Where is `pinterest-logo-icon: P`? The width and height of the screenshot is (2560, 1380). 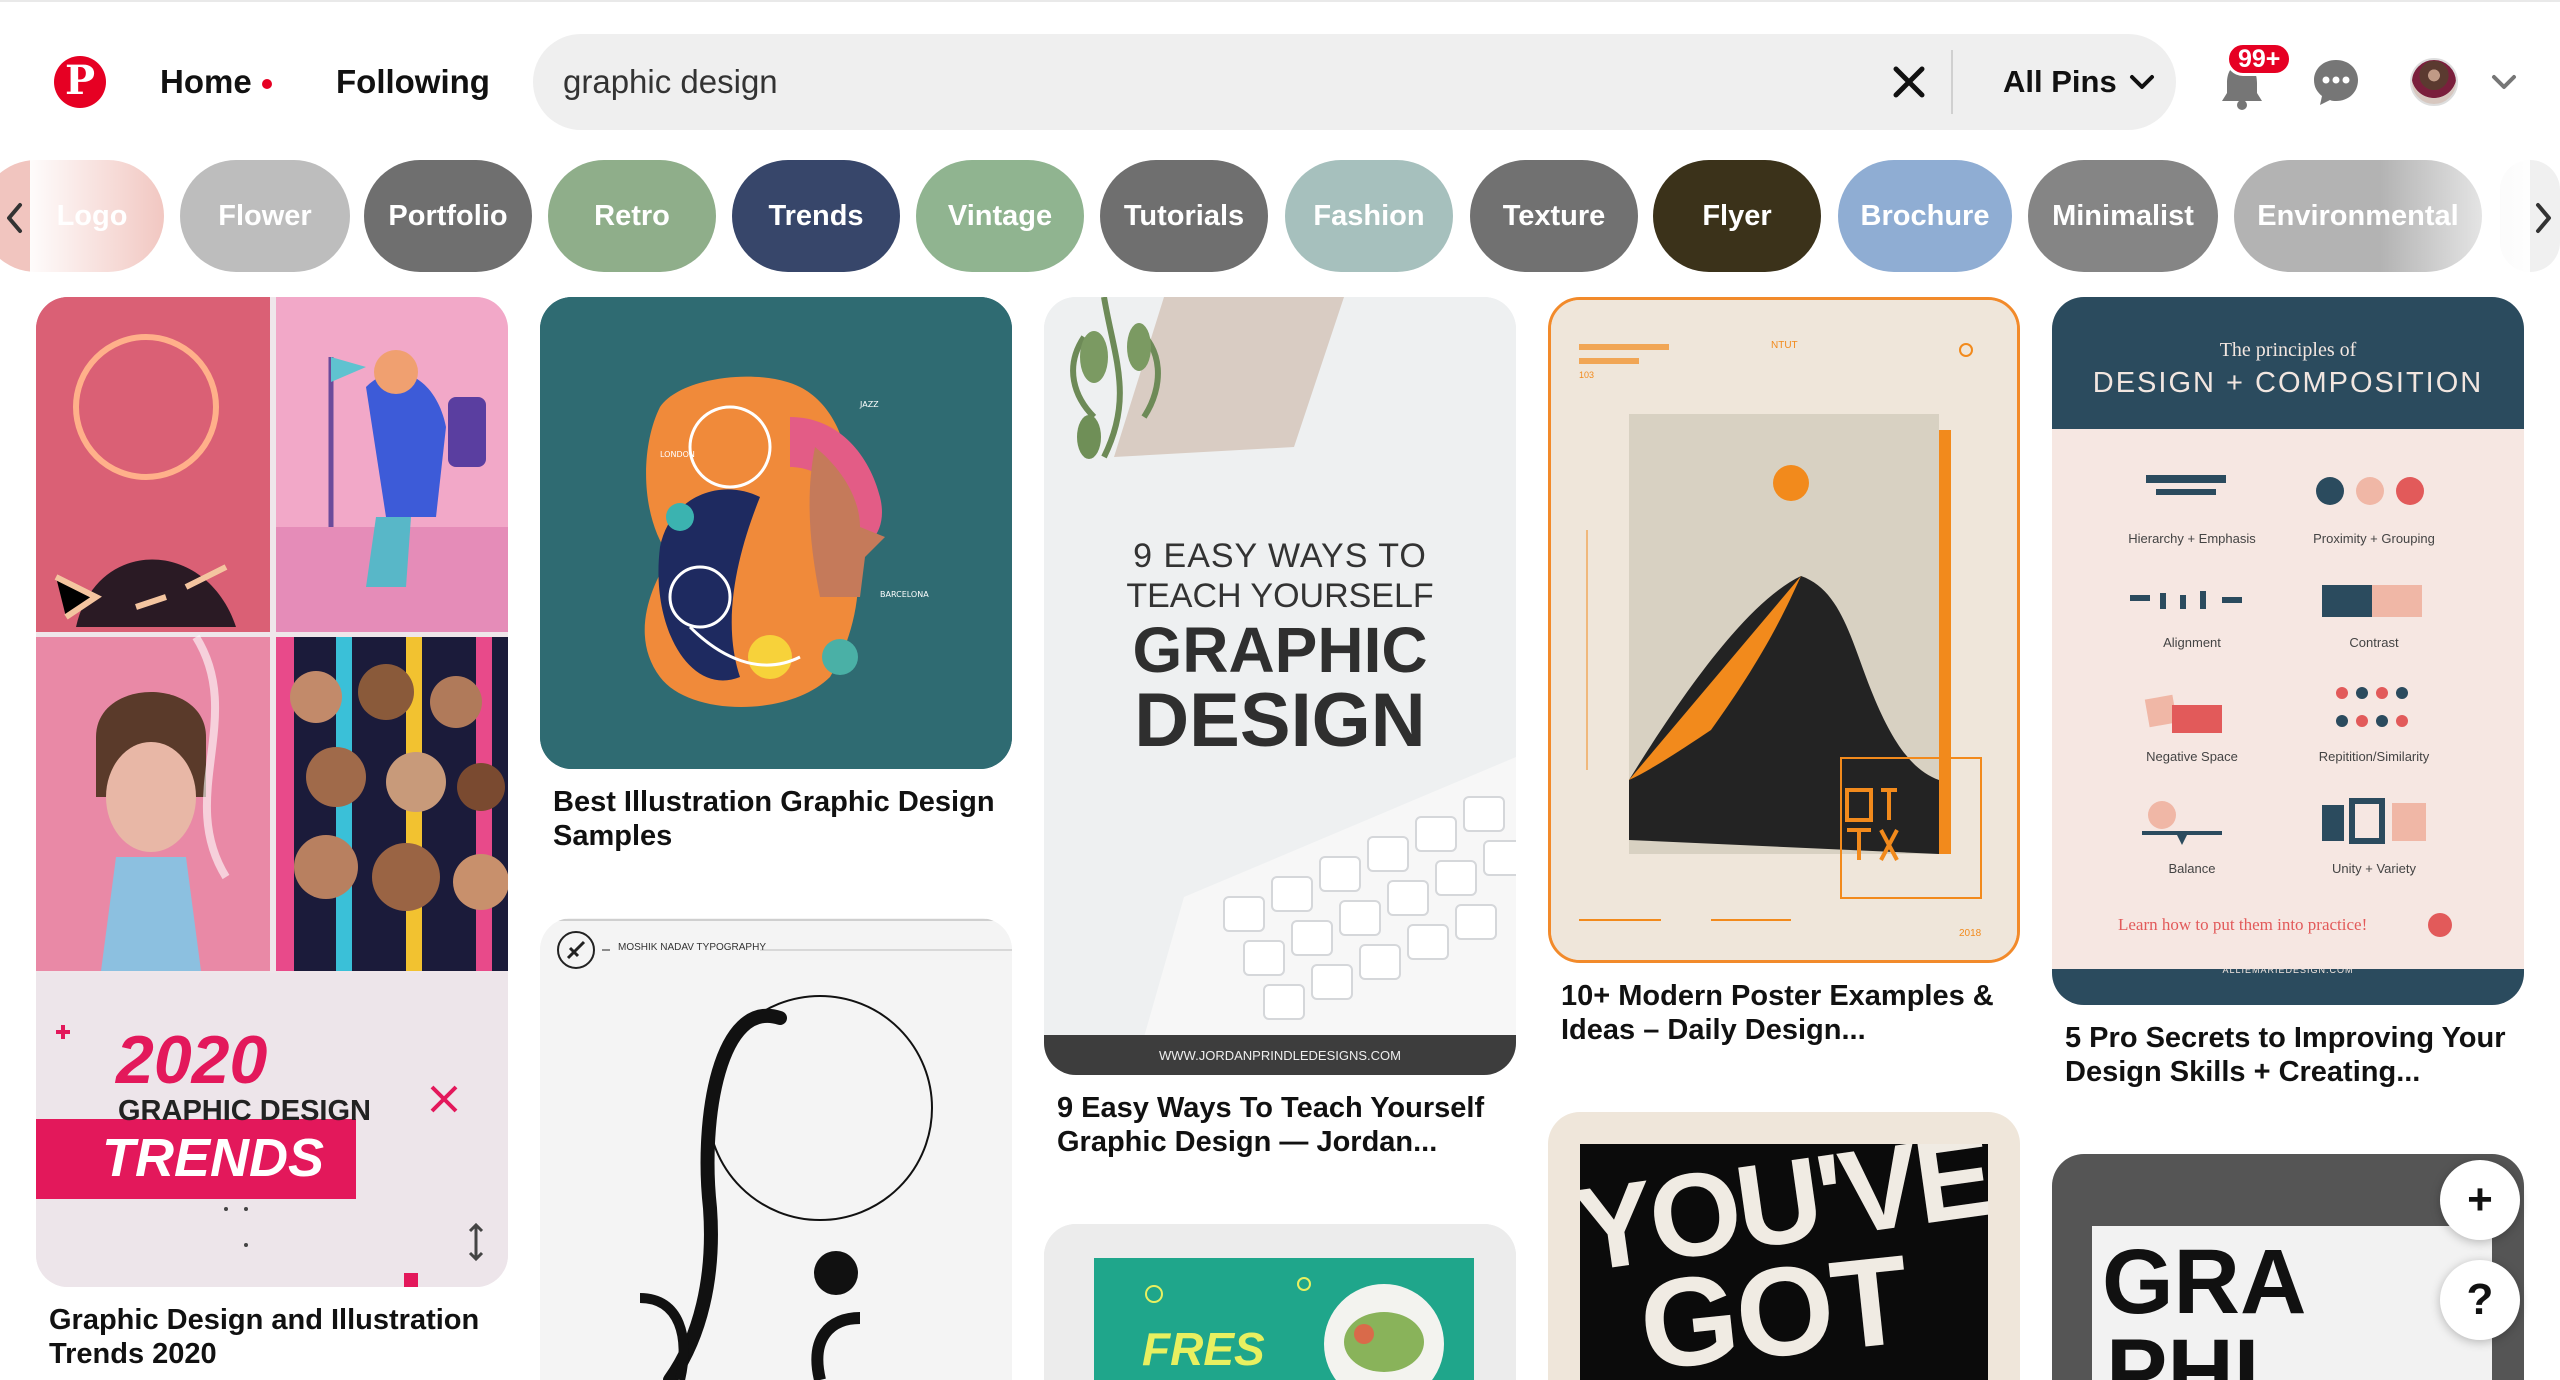
pinterest-logo-icon: P is located at coordinates (80, 82).